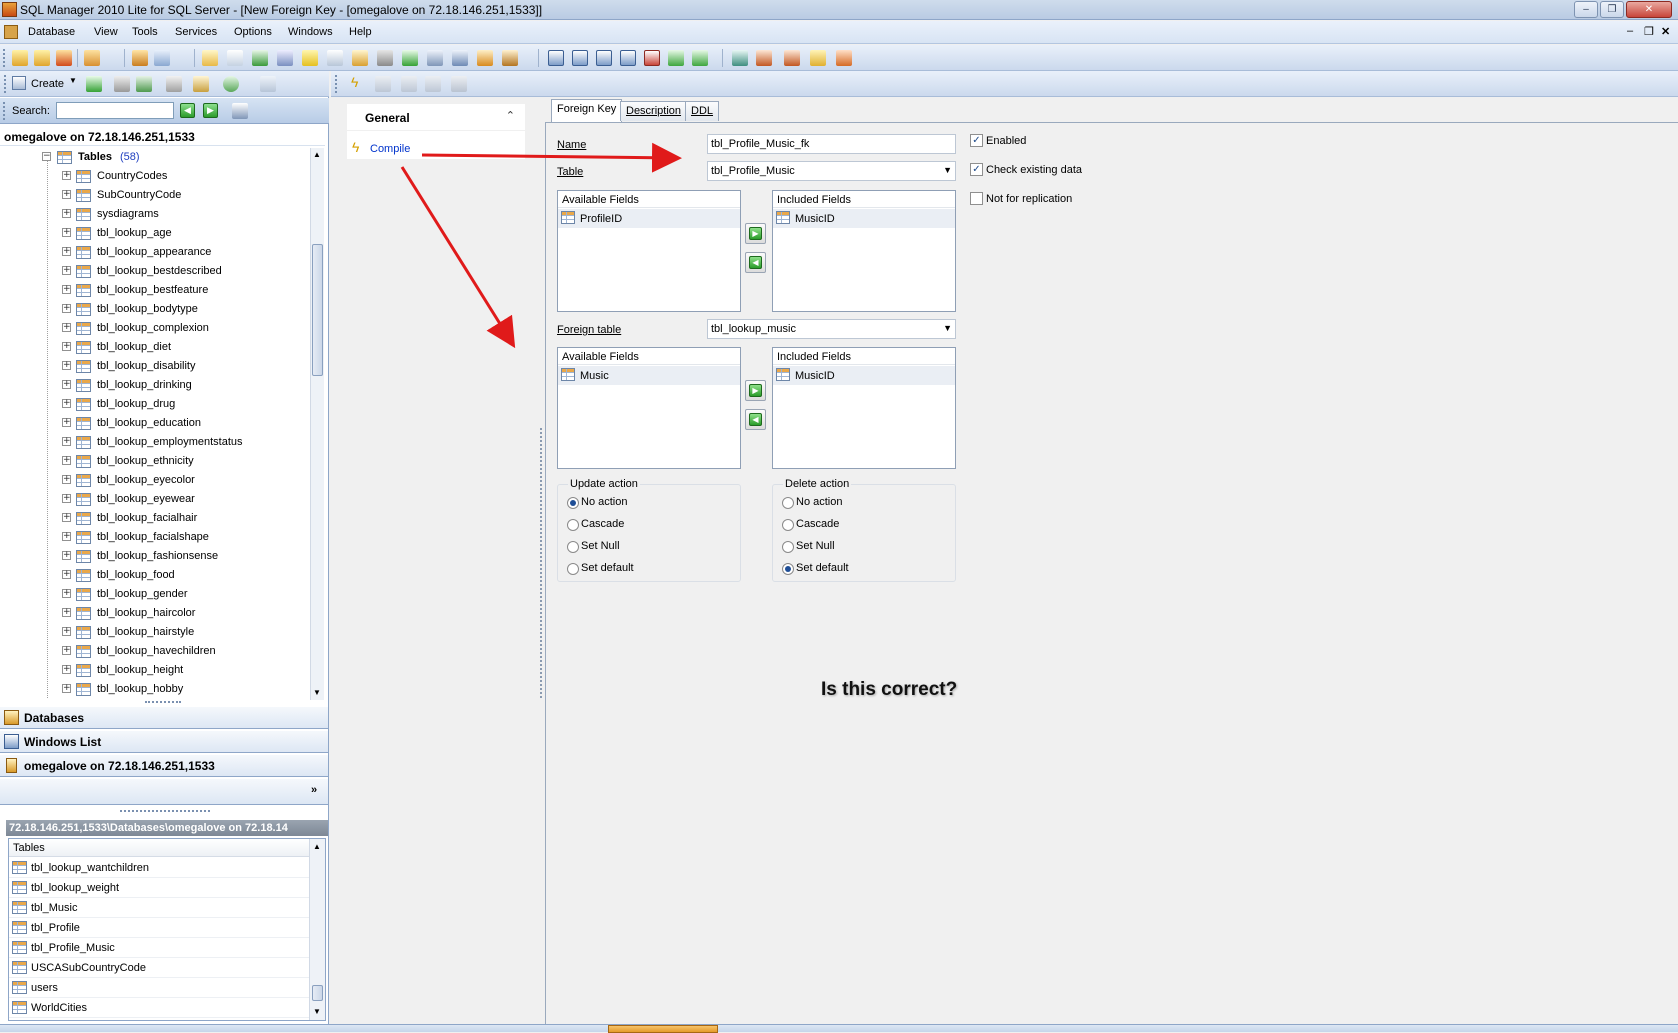 The height and width of the screenshot is (1033, 1678). I want to click on annotation-question: Is this correct?, so click(889, 689).